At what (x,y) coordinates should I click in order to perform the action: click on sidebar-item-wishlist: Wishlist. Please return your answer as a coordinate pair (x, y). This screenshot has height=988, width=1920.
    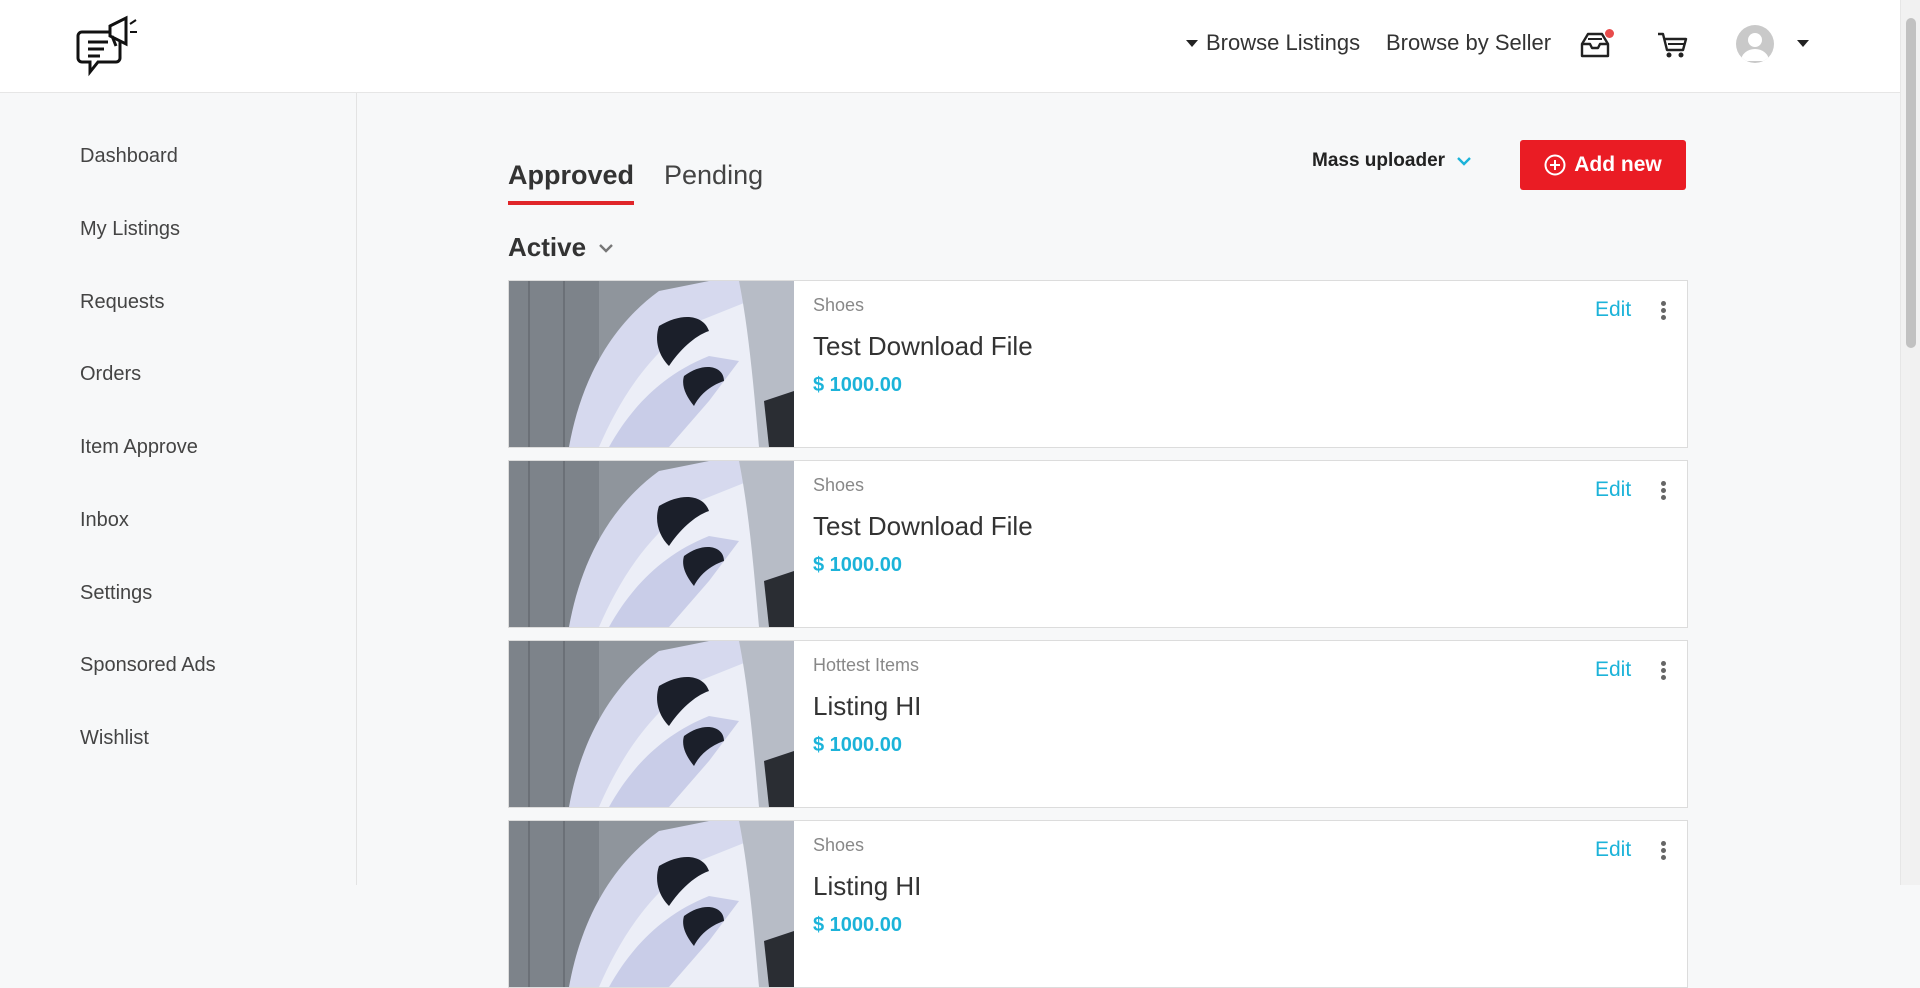
    Looking at the image, I should click on (114, 738).